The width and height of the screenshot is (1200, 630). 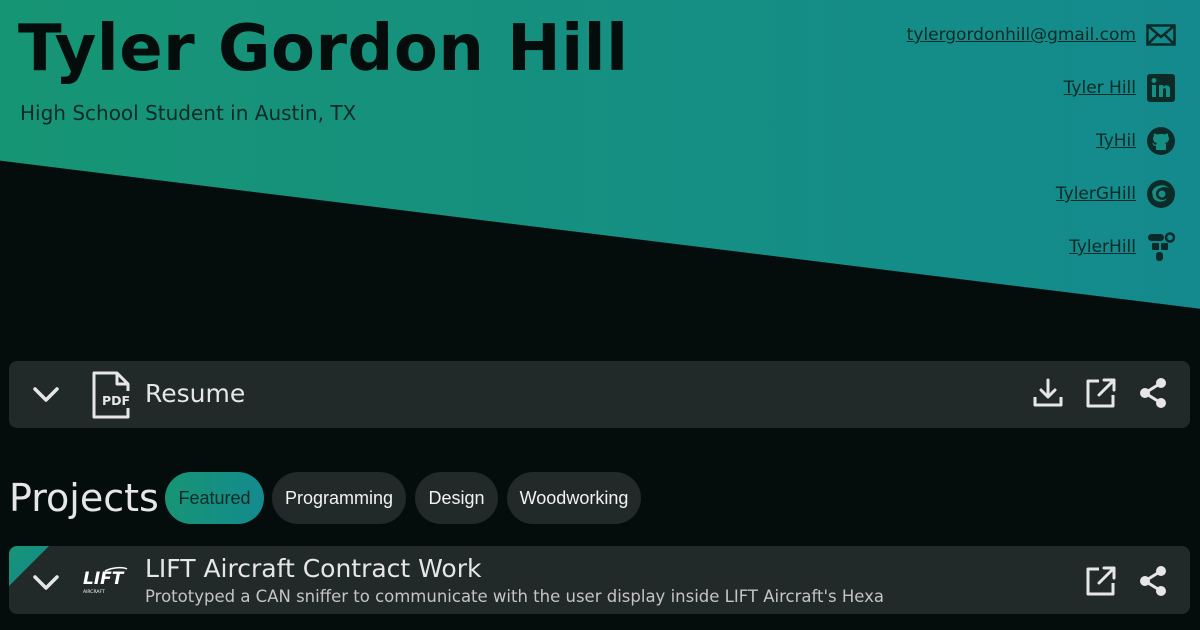 What do you see at coordinates (313, 568) in the screenshot?
I see `project-title: LIFT Aircraft Contract Work` at bounding box center [313, 568].